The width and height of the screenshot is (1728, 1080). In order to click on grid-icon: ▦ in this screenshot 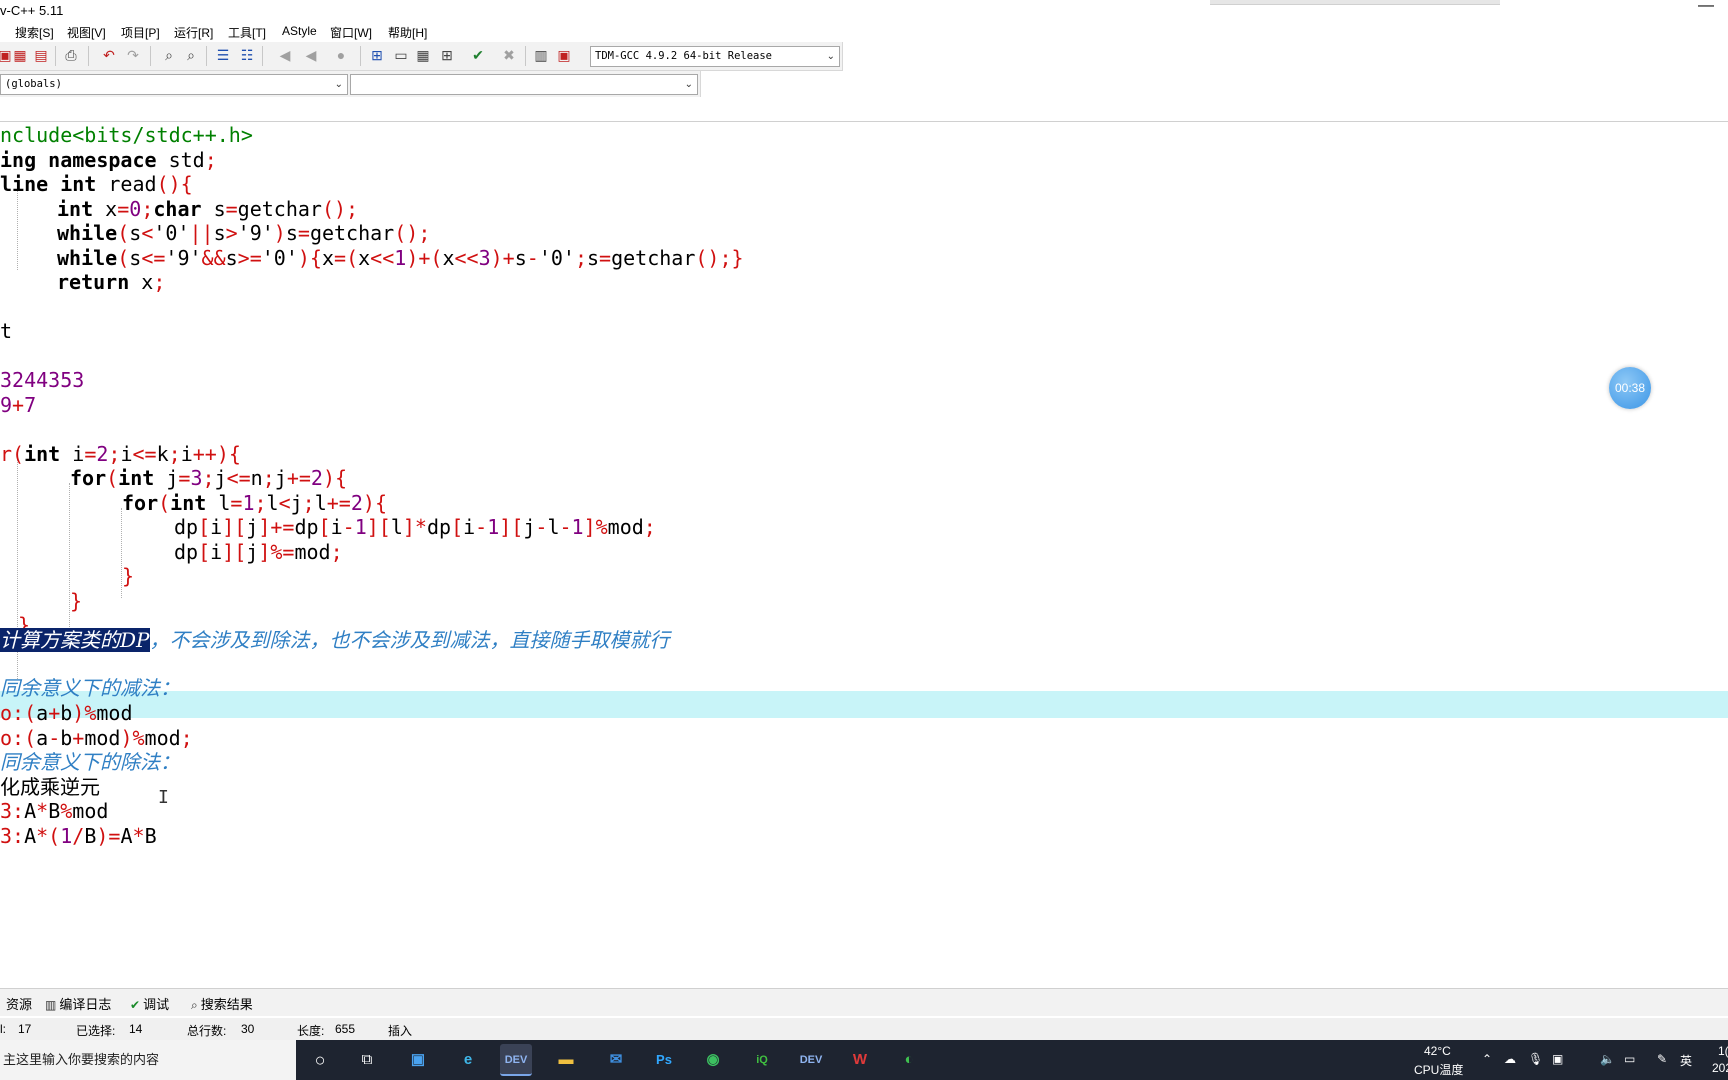, I will do `click(423, 55)`.